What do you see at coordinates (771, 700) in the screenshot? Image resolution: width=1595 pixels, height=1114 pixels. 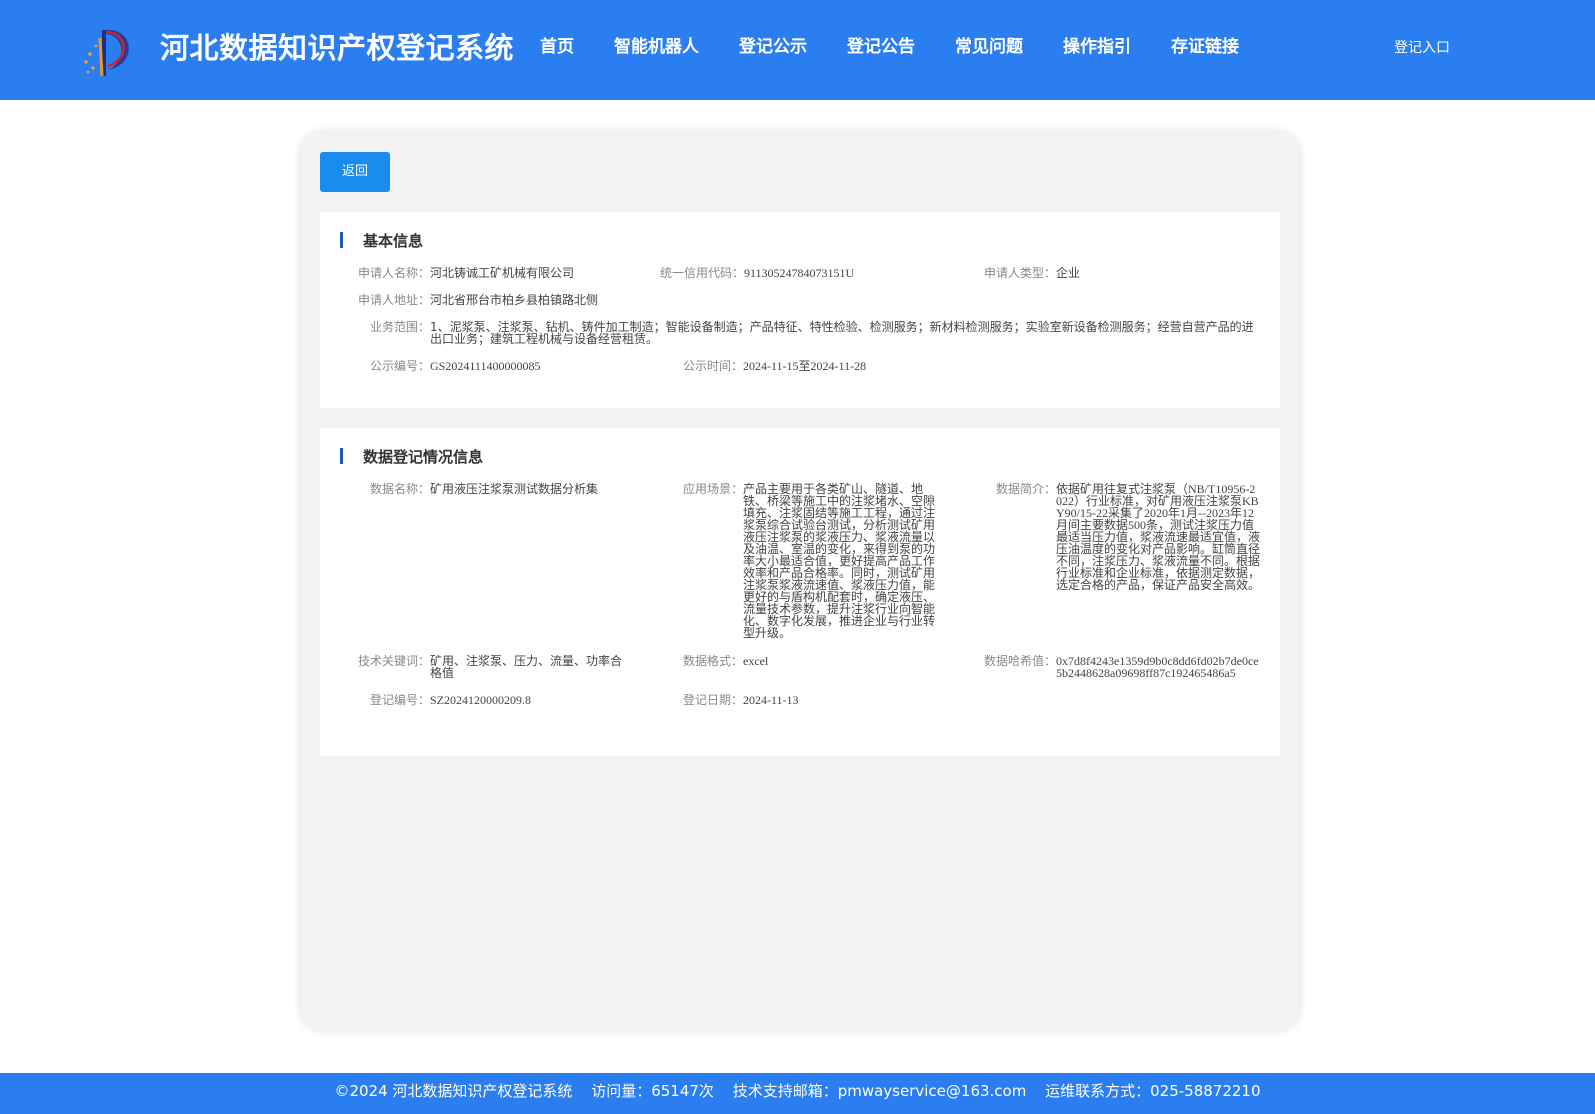 I see `field-value: 2024-11-13` at bounding box center [771, 700].